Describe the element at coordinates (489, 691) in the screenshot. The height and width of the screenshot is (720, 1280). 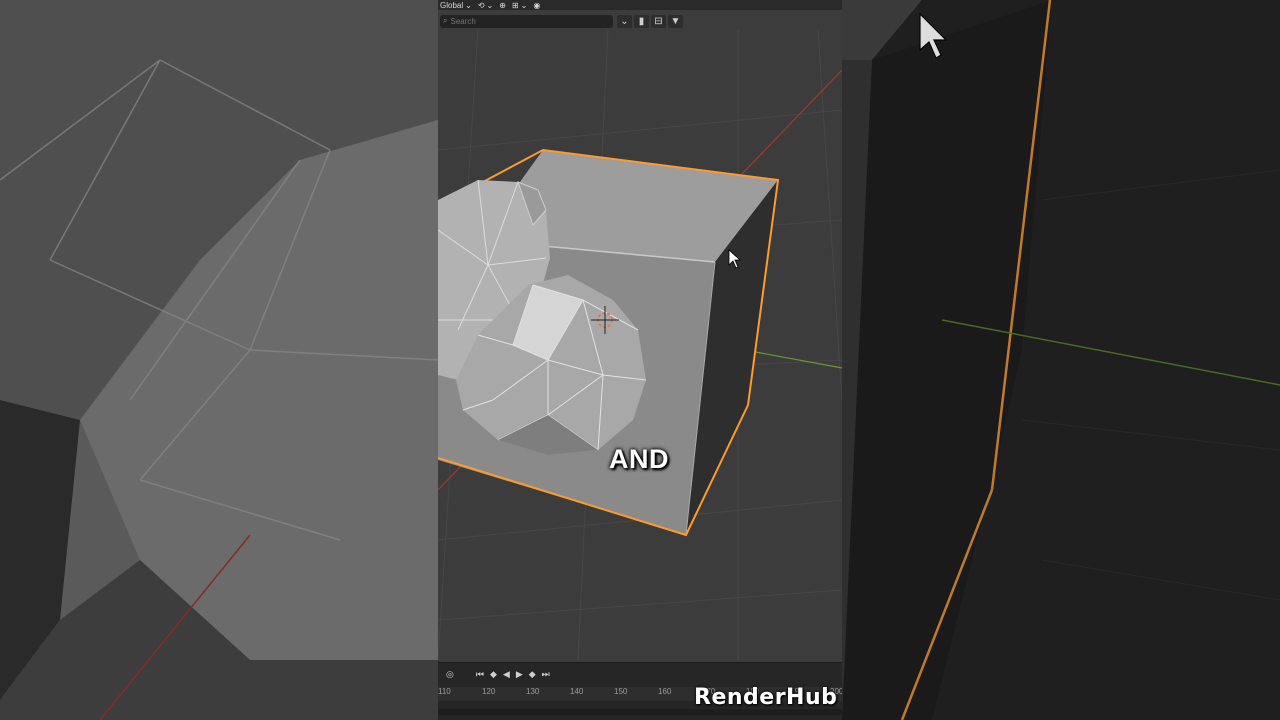
I see `frame-tick: 120` at that location.